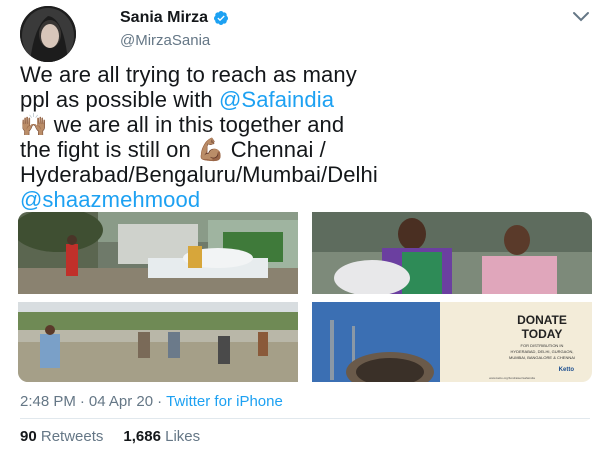 The image size is (600, 450). What do you see at coordinates (121, 401) in the screenshot?
I see `tweet-date: 04 Apr 20` at bounding box center [121, 401].